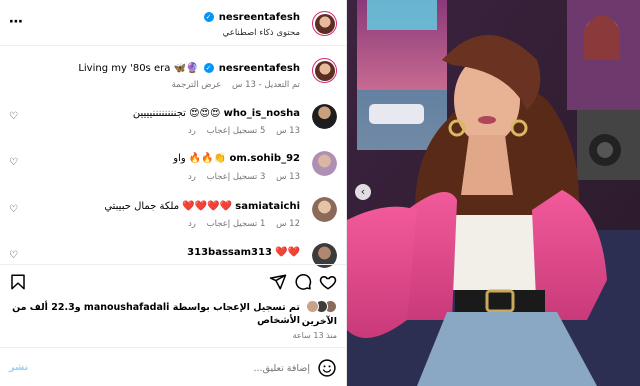 The height and width of the screenshot is (386, 640). Describe the element at coordinates (287, 252) in the screenshot. I see `comment-text: ❤️❤️` at that location.